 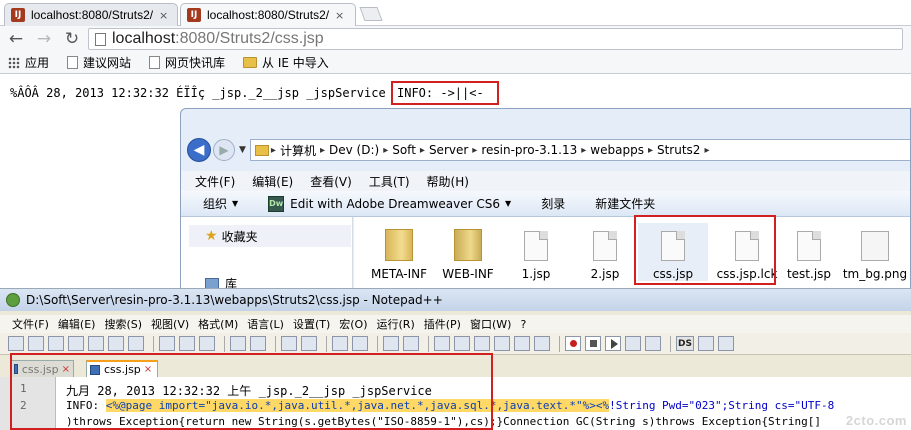 What do you see at coordinates (442, 324) in the screenshot?
I see `menu-plugins: 插件(P)` at bounding box center [442, 324].